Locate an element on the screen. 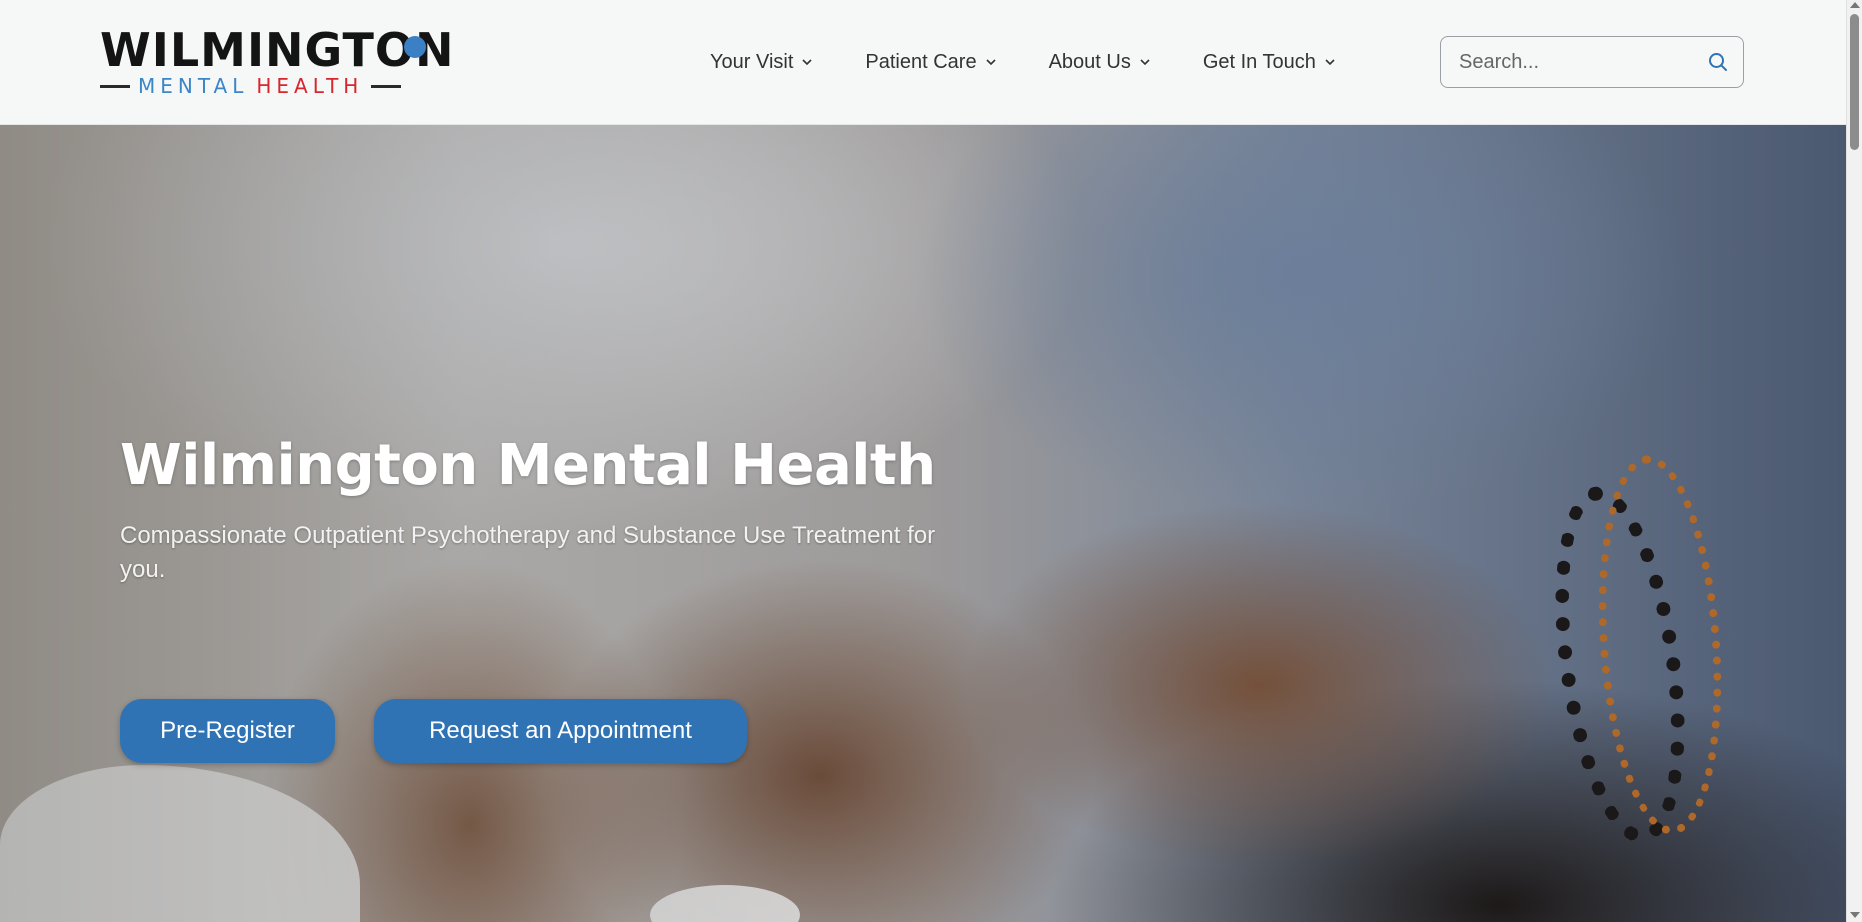  nav-get-in-touch: Get In Touch is located at coordinates (1269, 62).